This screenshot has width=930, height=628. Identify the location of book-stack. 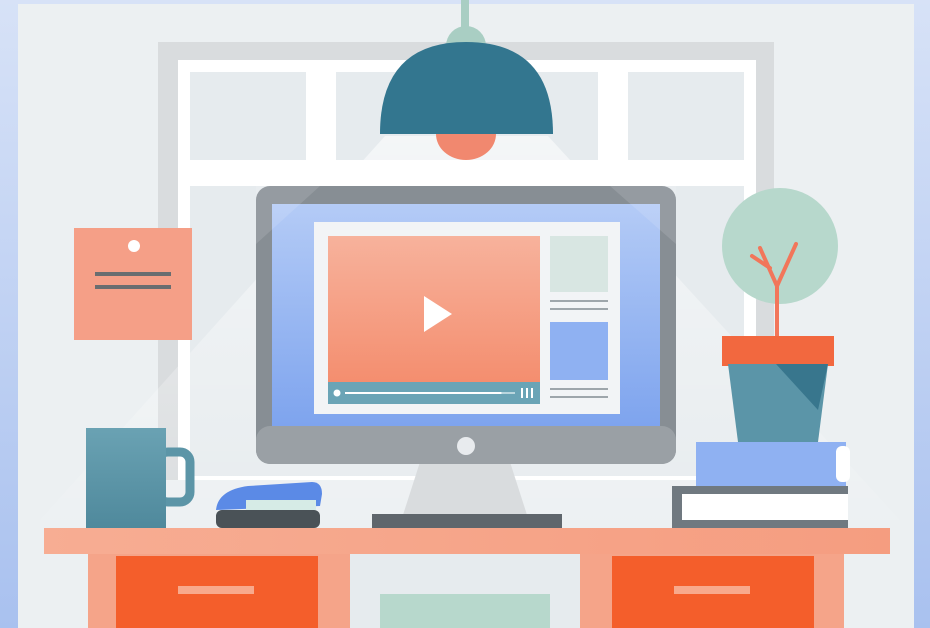
(761, 485).